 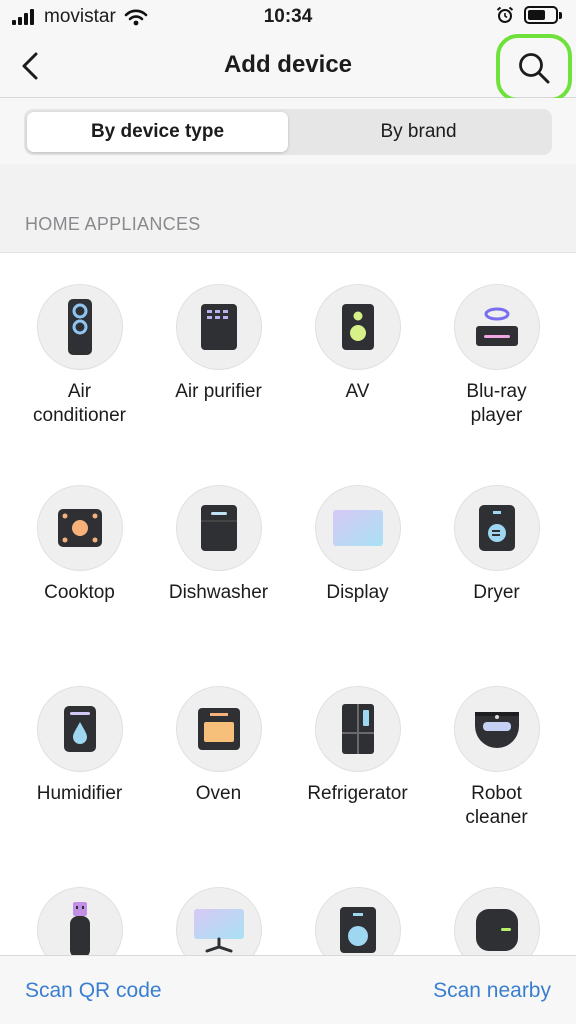 I want to click on device-label: Air conditioner, so click(x=79, y=403).